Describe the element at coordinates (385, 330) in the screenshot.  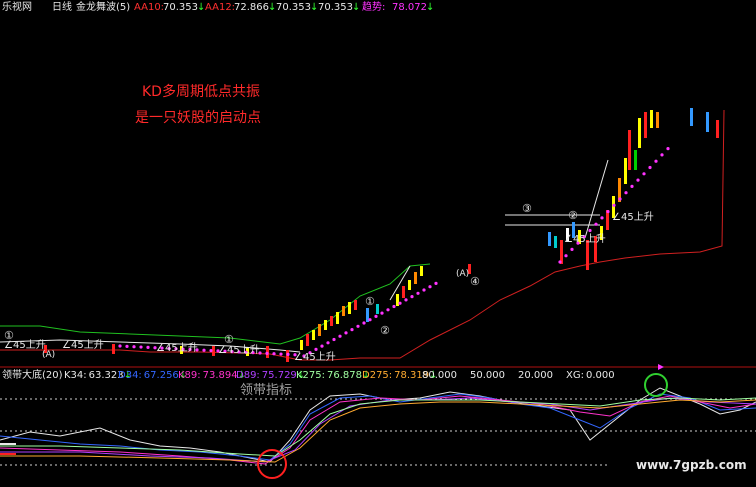
I see `circled-2: ②` at that location.